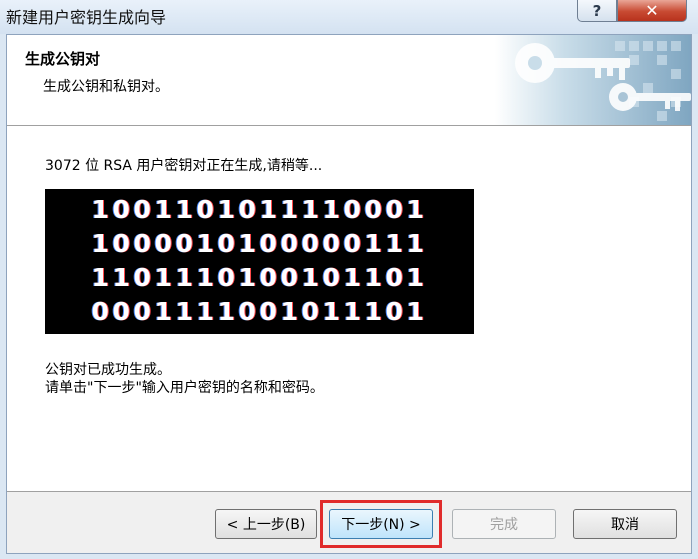  I want to click on back-button: < 上一步(B), so click(266, 524).